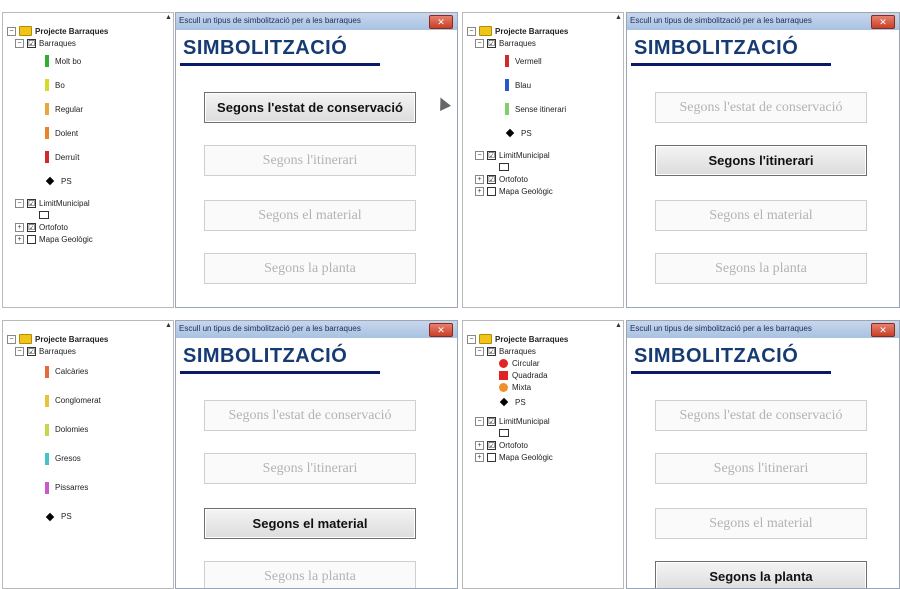  What do you see at coordinates (67, 133) in the screenshot?
I see `legend-label: Dolent` at bounding box center [67, 133].